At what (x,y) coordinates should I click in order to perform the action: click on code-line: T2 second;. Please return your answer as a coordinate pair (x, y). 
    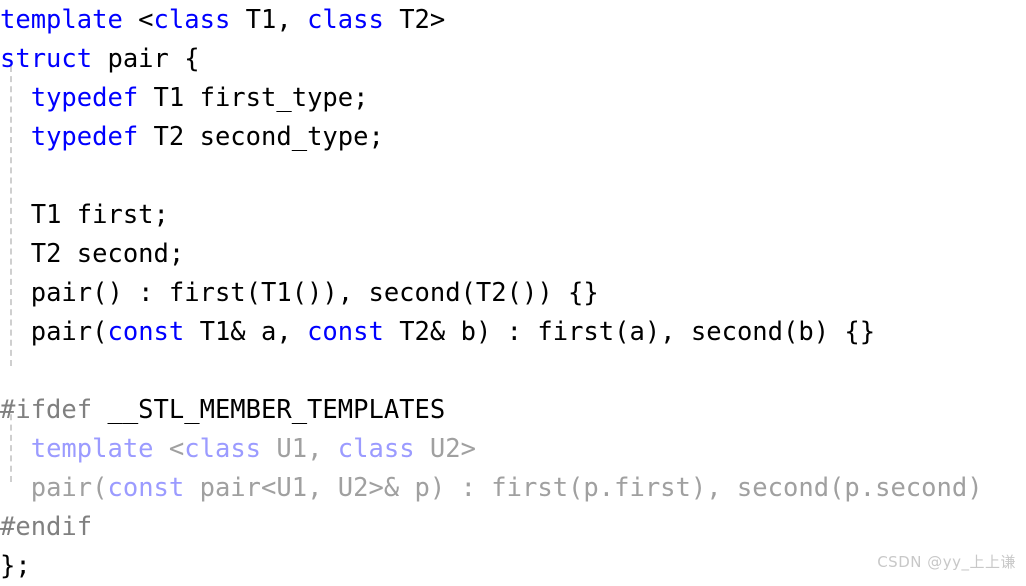
    Looking at the image, I should click on (513, 254).